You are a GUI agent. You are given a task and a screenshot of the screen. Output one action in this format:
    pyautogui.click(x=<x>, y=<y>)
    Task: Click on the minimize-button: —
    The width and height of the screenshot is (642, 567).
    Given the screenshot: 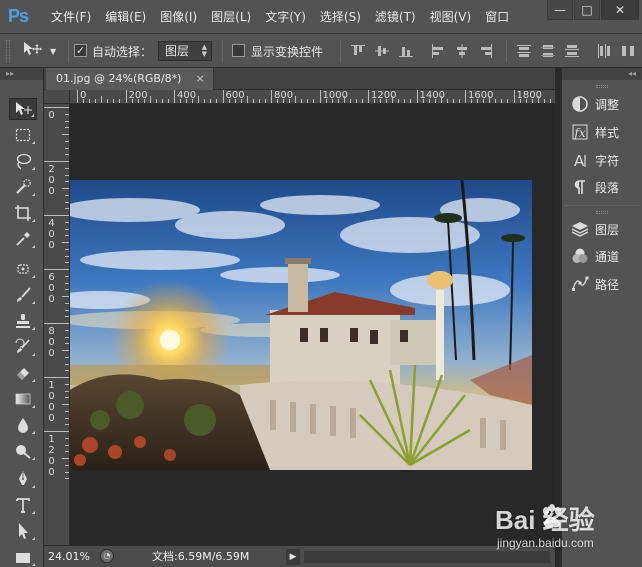 What is the action you would take?
    pyautogui.click(x=560, y=10)
    